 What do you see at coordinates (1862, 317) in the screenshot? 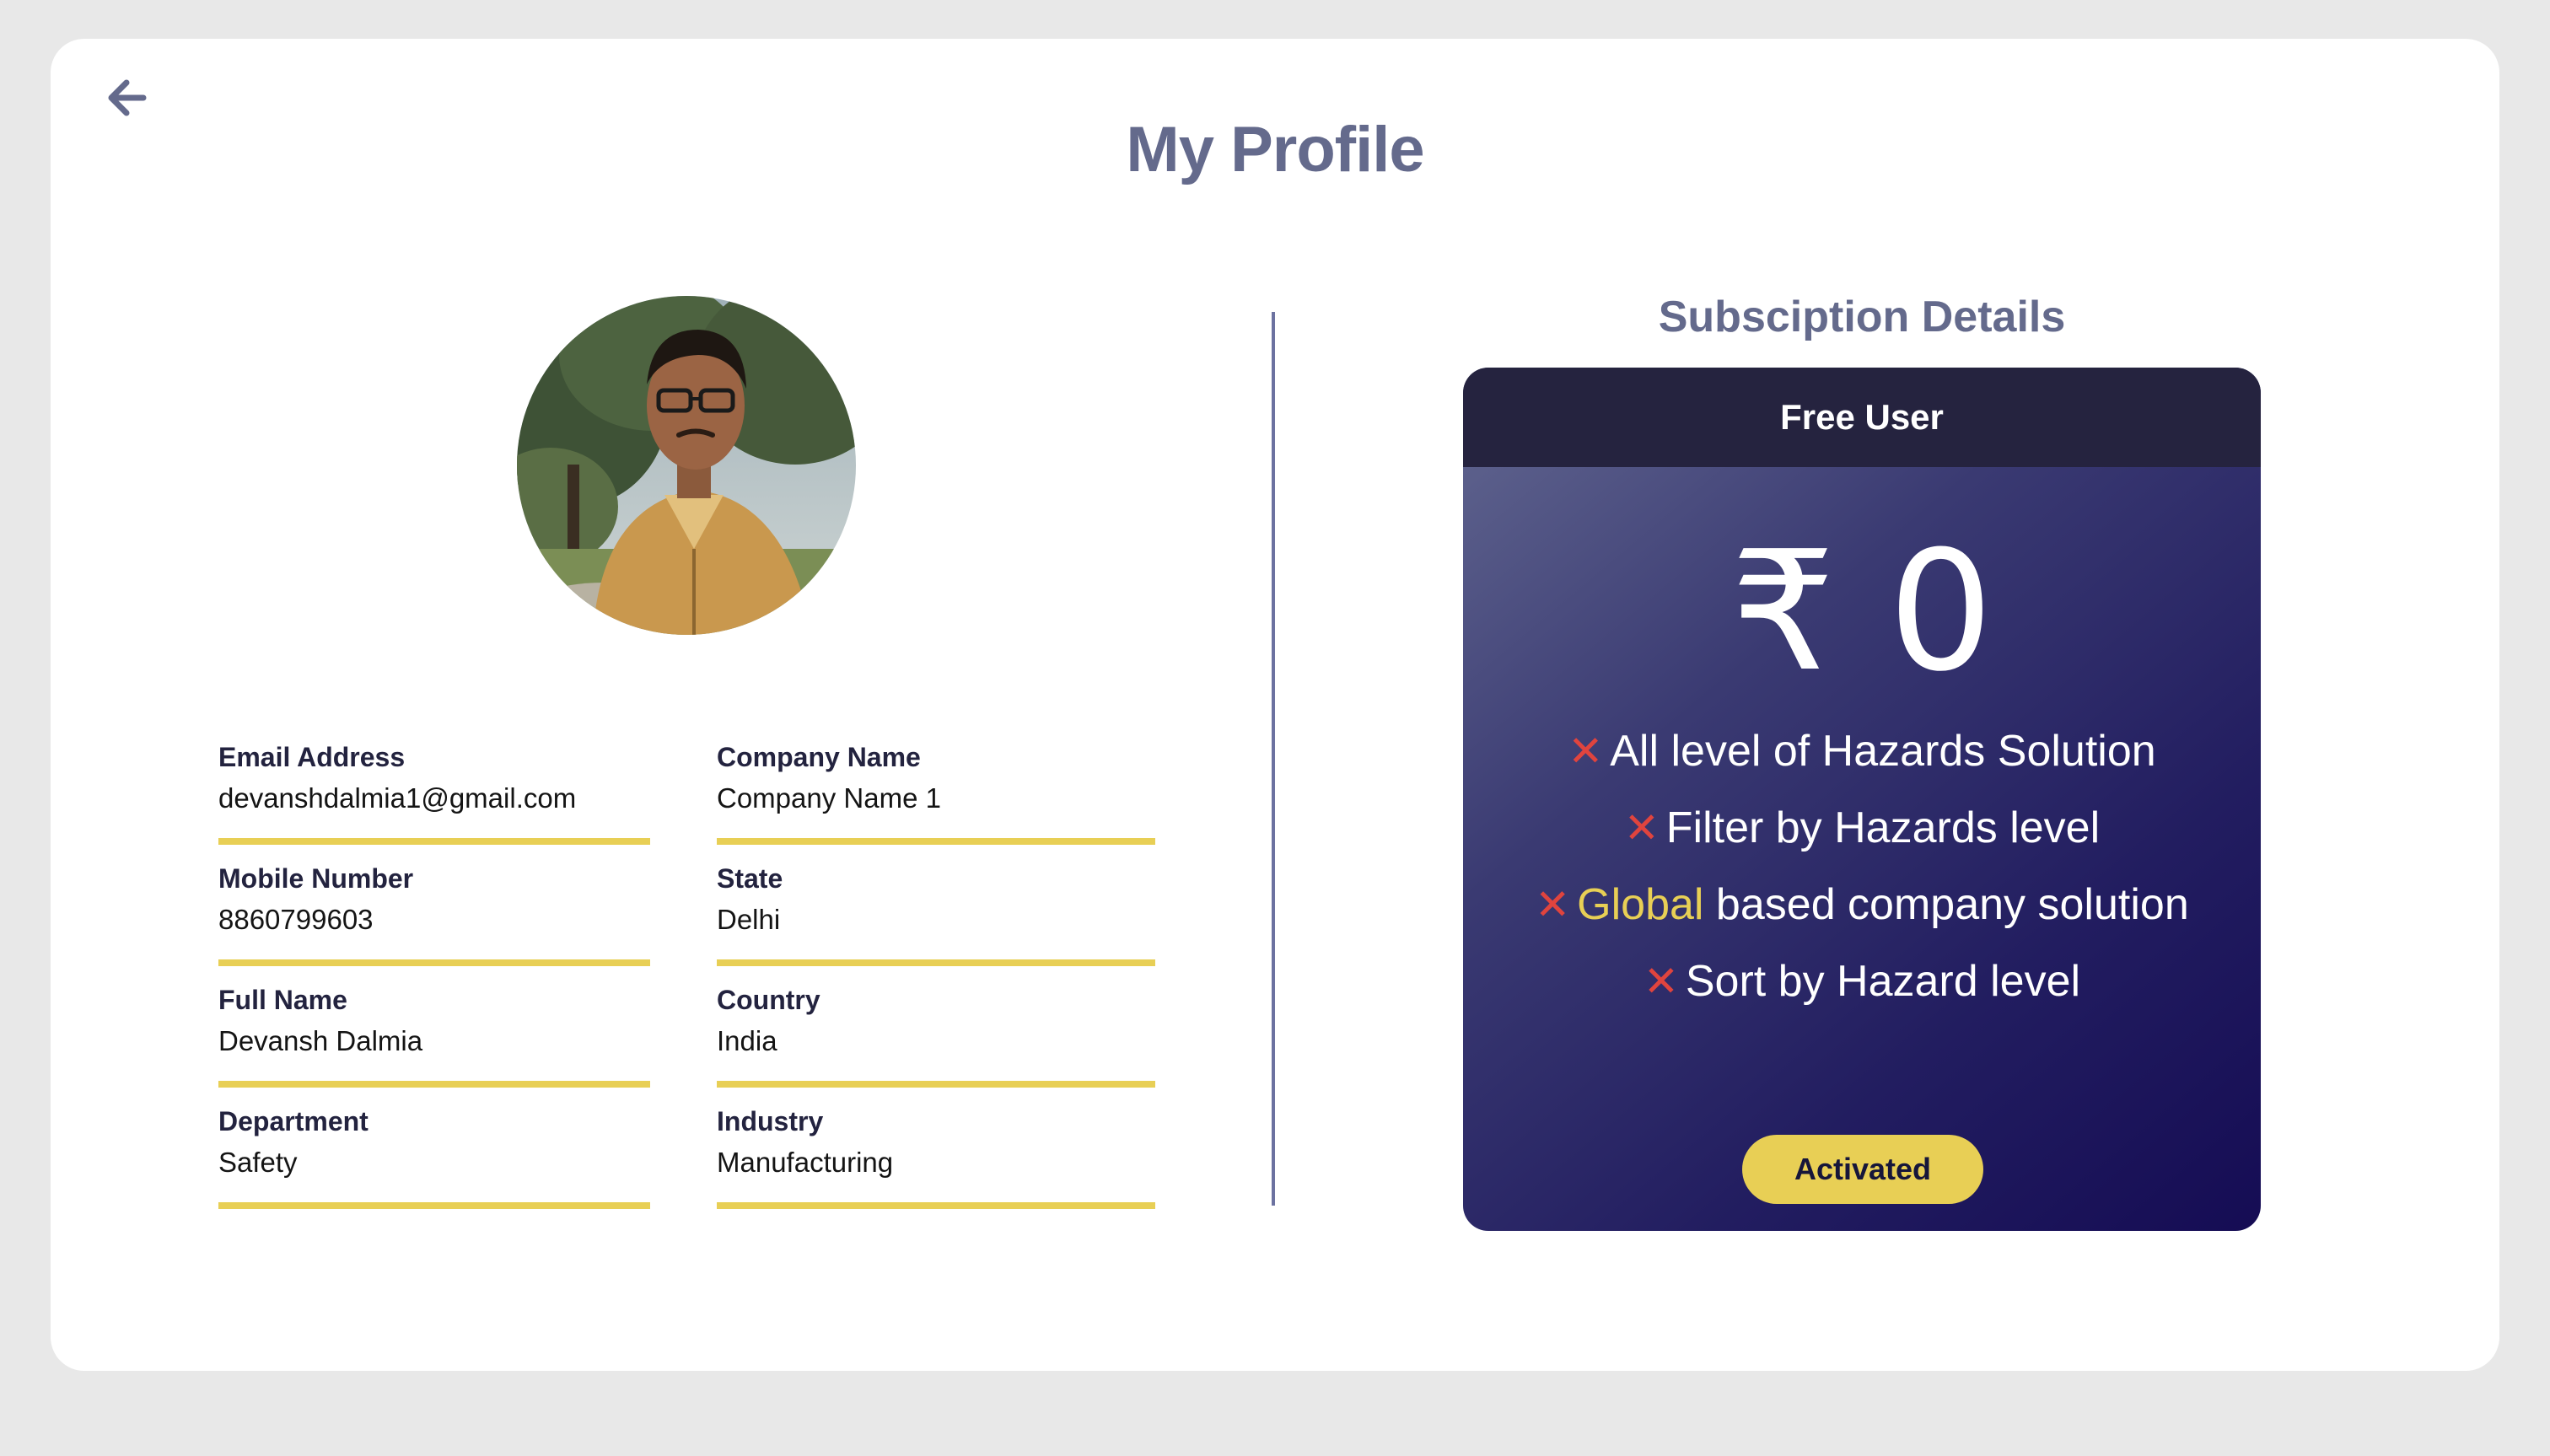
I see `subscription-title: Subsciption Details` at bounding box center [1862, 317].